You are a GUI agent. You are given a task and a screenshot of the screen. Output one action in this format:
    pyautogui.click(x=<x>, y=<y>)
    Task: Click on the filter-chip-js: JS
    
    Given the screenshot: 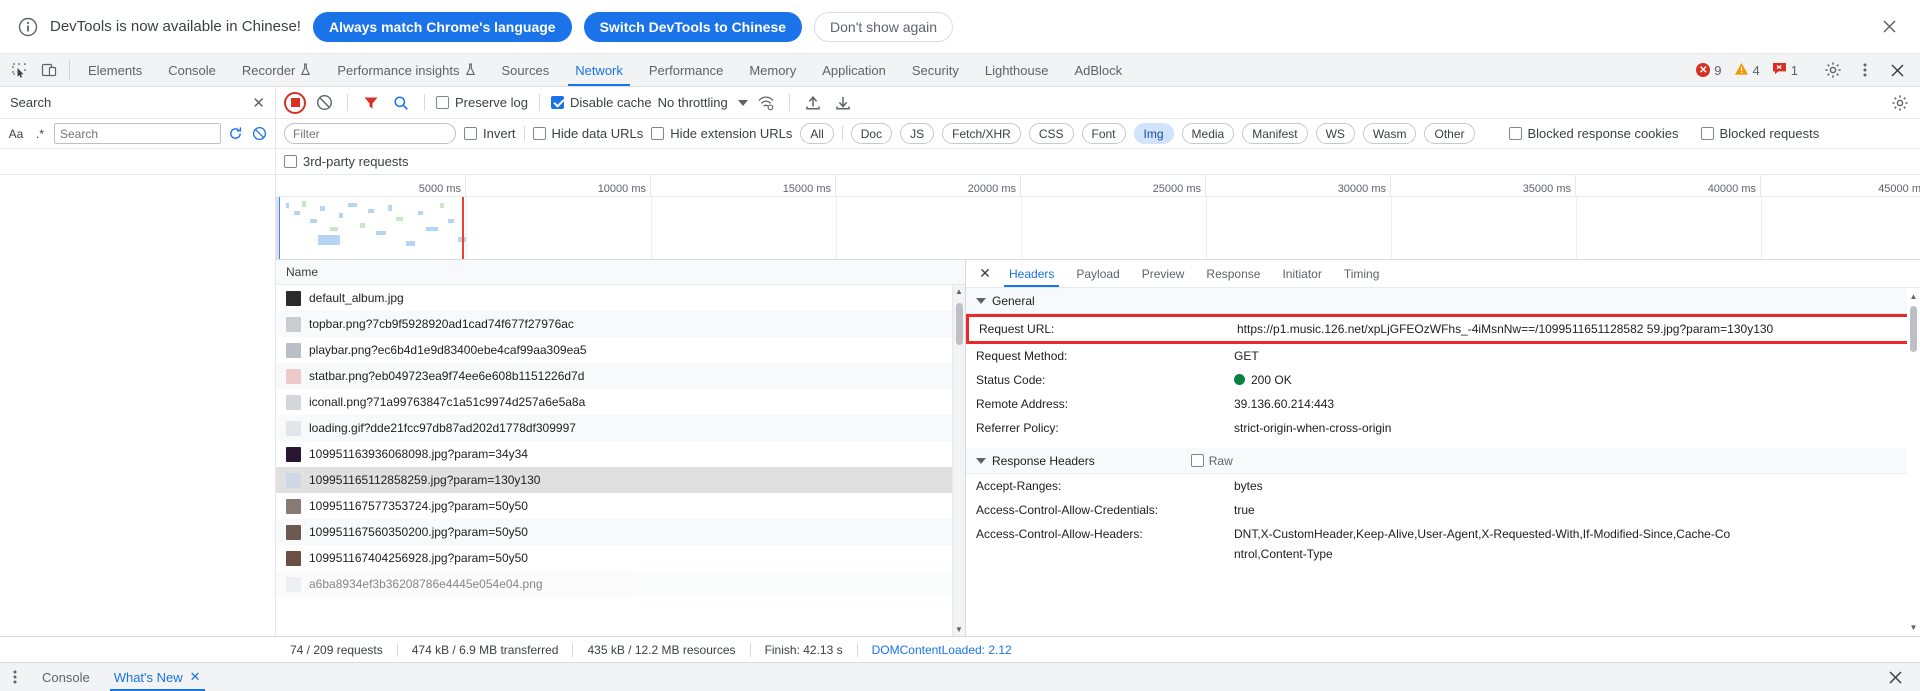 What is the action you would take?
    pyautogui.click(x=917, y=133)
    